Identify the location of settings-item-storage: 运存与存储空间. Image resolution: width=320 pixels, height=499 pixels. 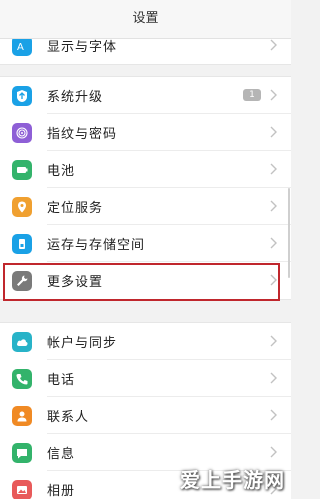
(145, 243).